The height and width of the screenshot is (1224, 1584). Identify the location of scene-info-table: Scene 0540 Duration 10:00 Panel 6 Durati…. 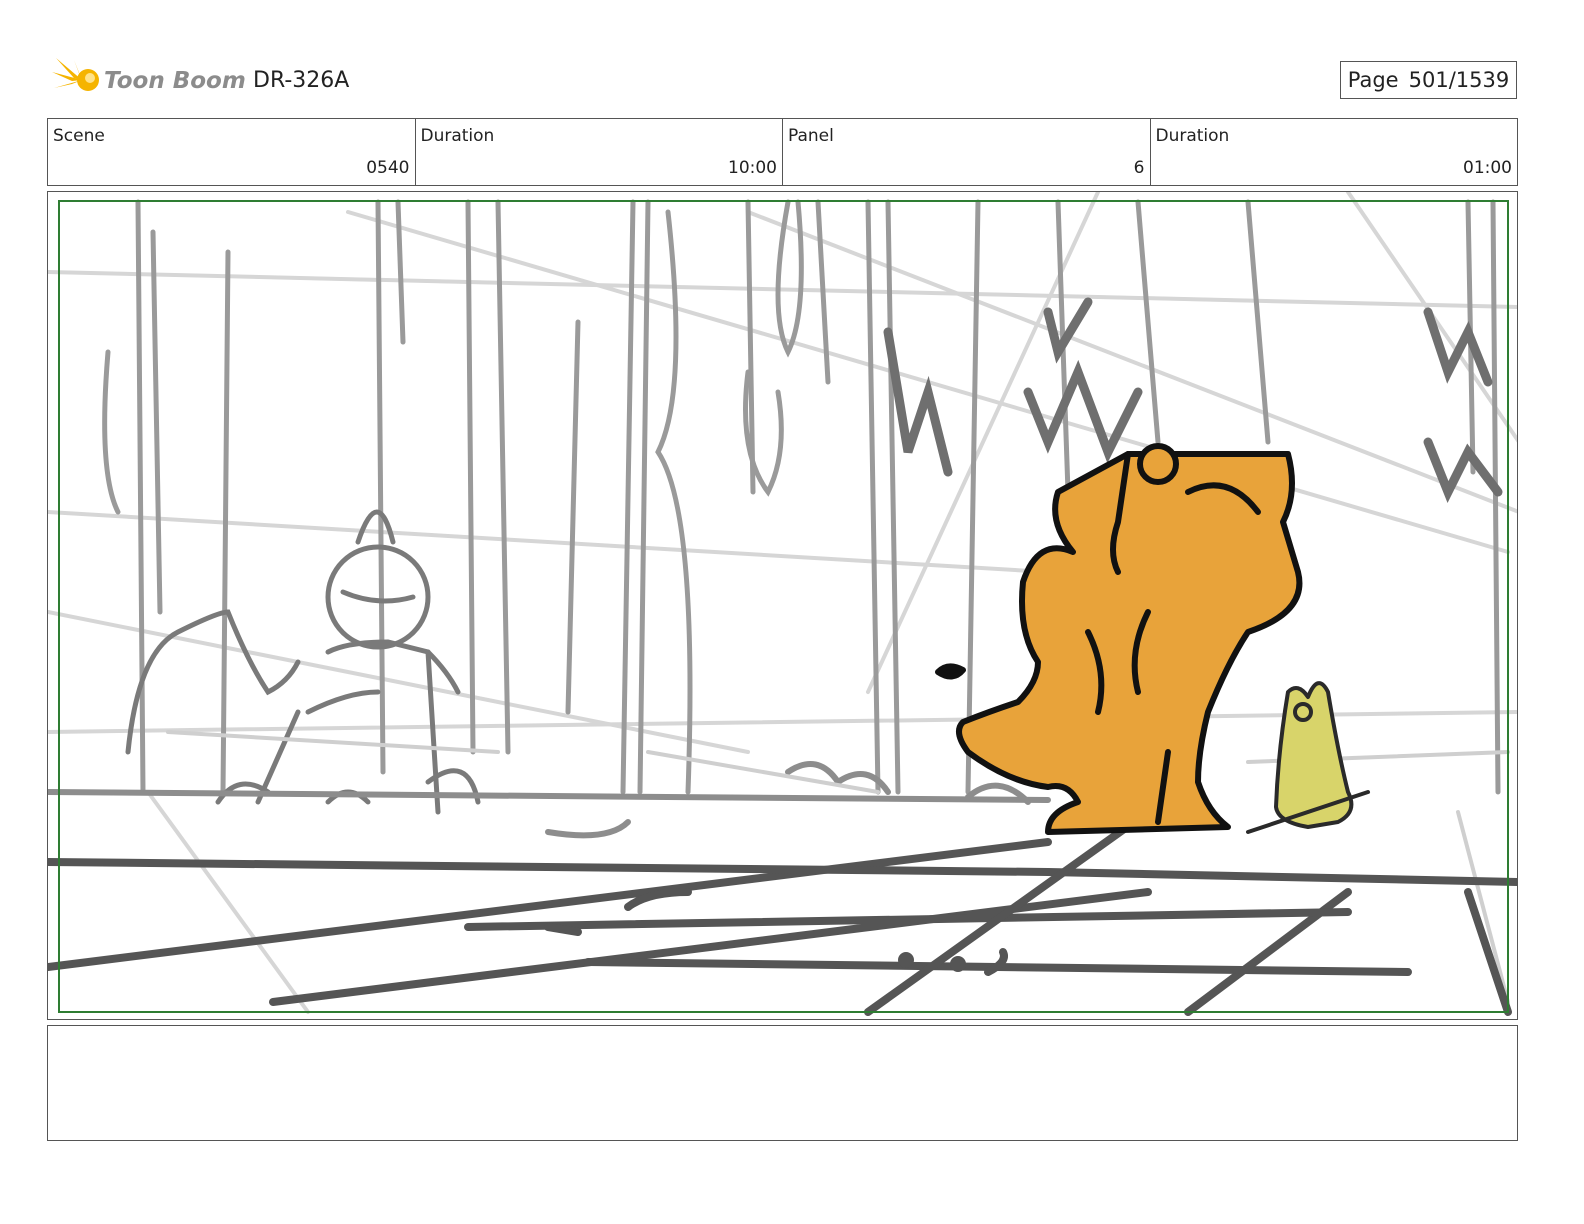
(782, 152).